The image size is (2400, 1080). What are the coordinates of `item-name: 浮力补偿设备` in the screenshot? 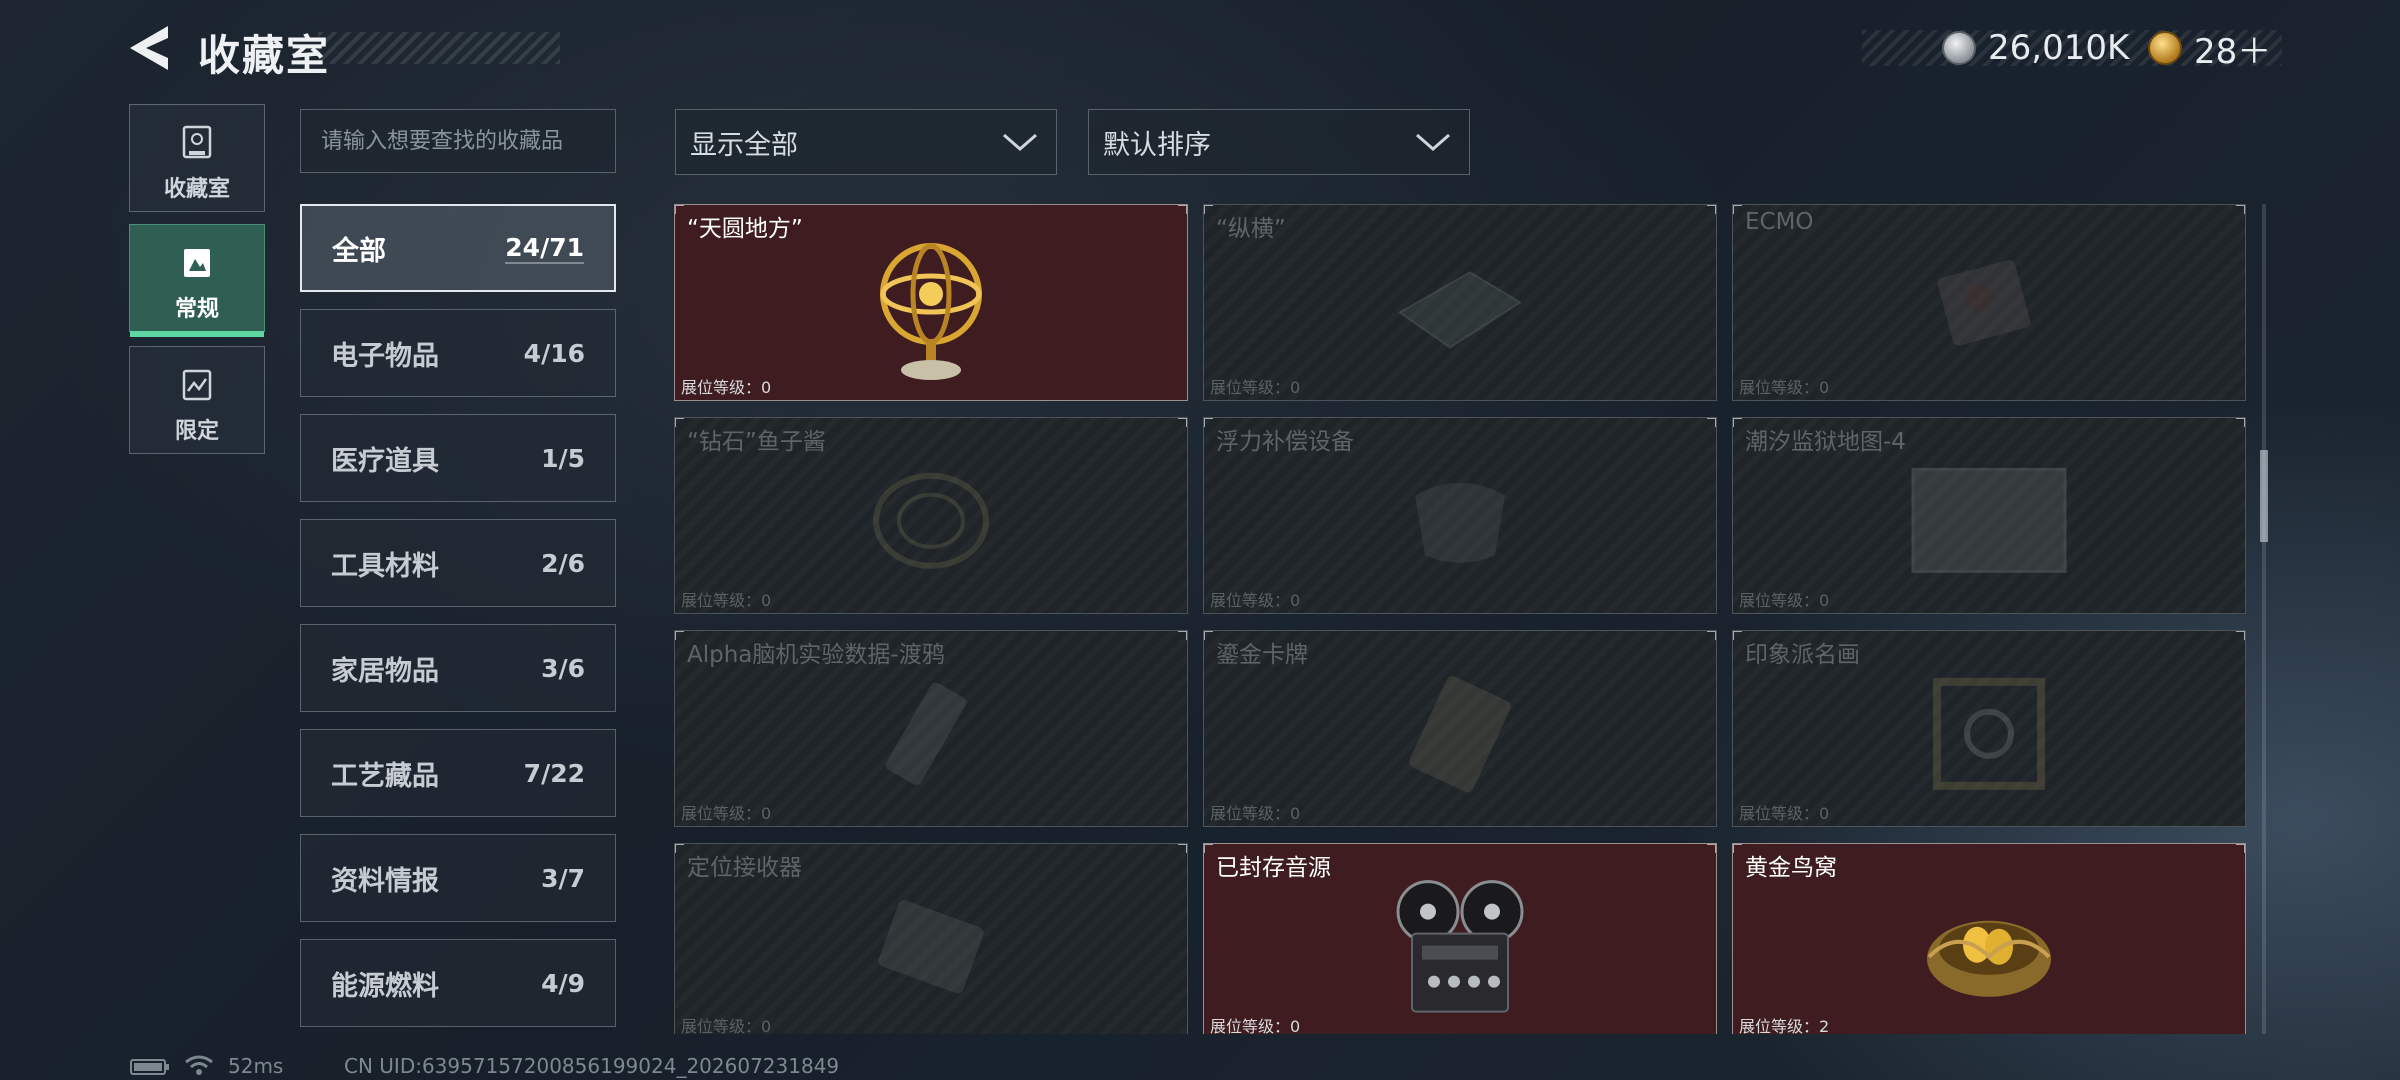 It's located at (1285, 442).